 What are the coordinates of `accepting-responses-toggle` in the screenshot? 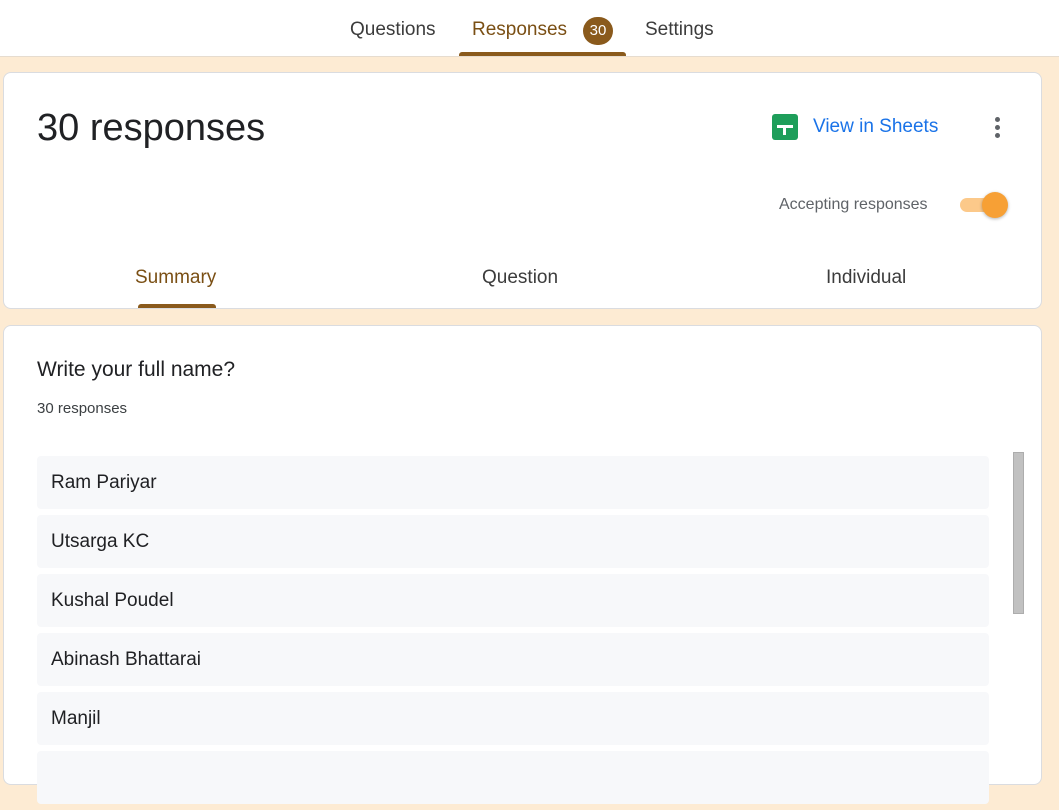 It's located at (984, 205).